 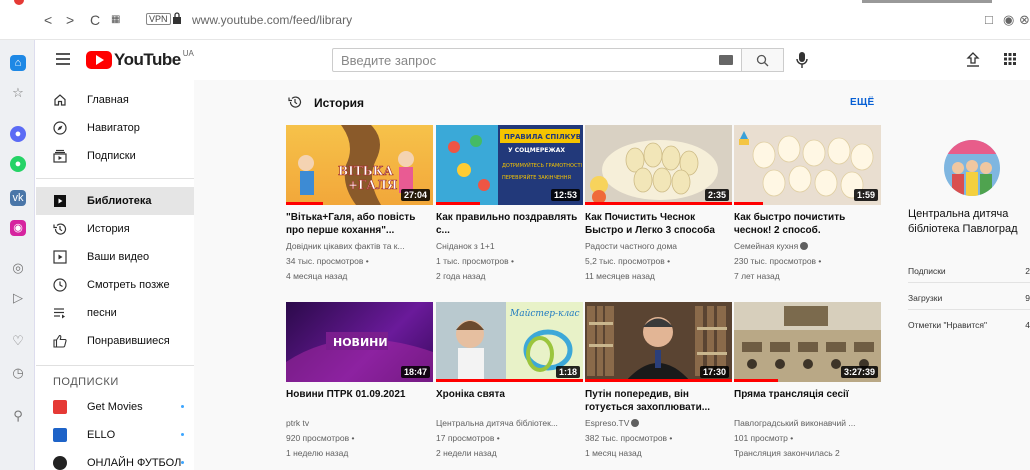 I want to click on stat-row-subscriptions: Подписки 2, so click(x=969, y=271).